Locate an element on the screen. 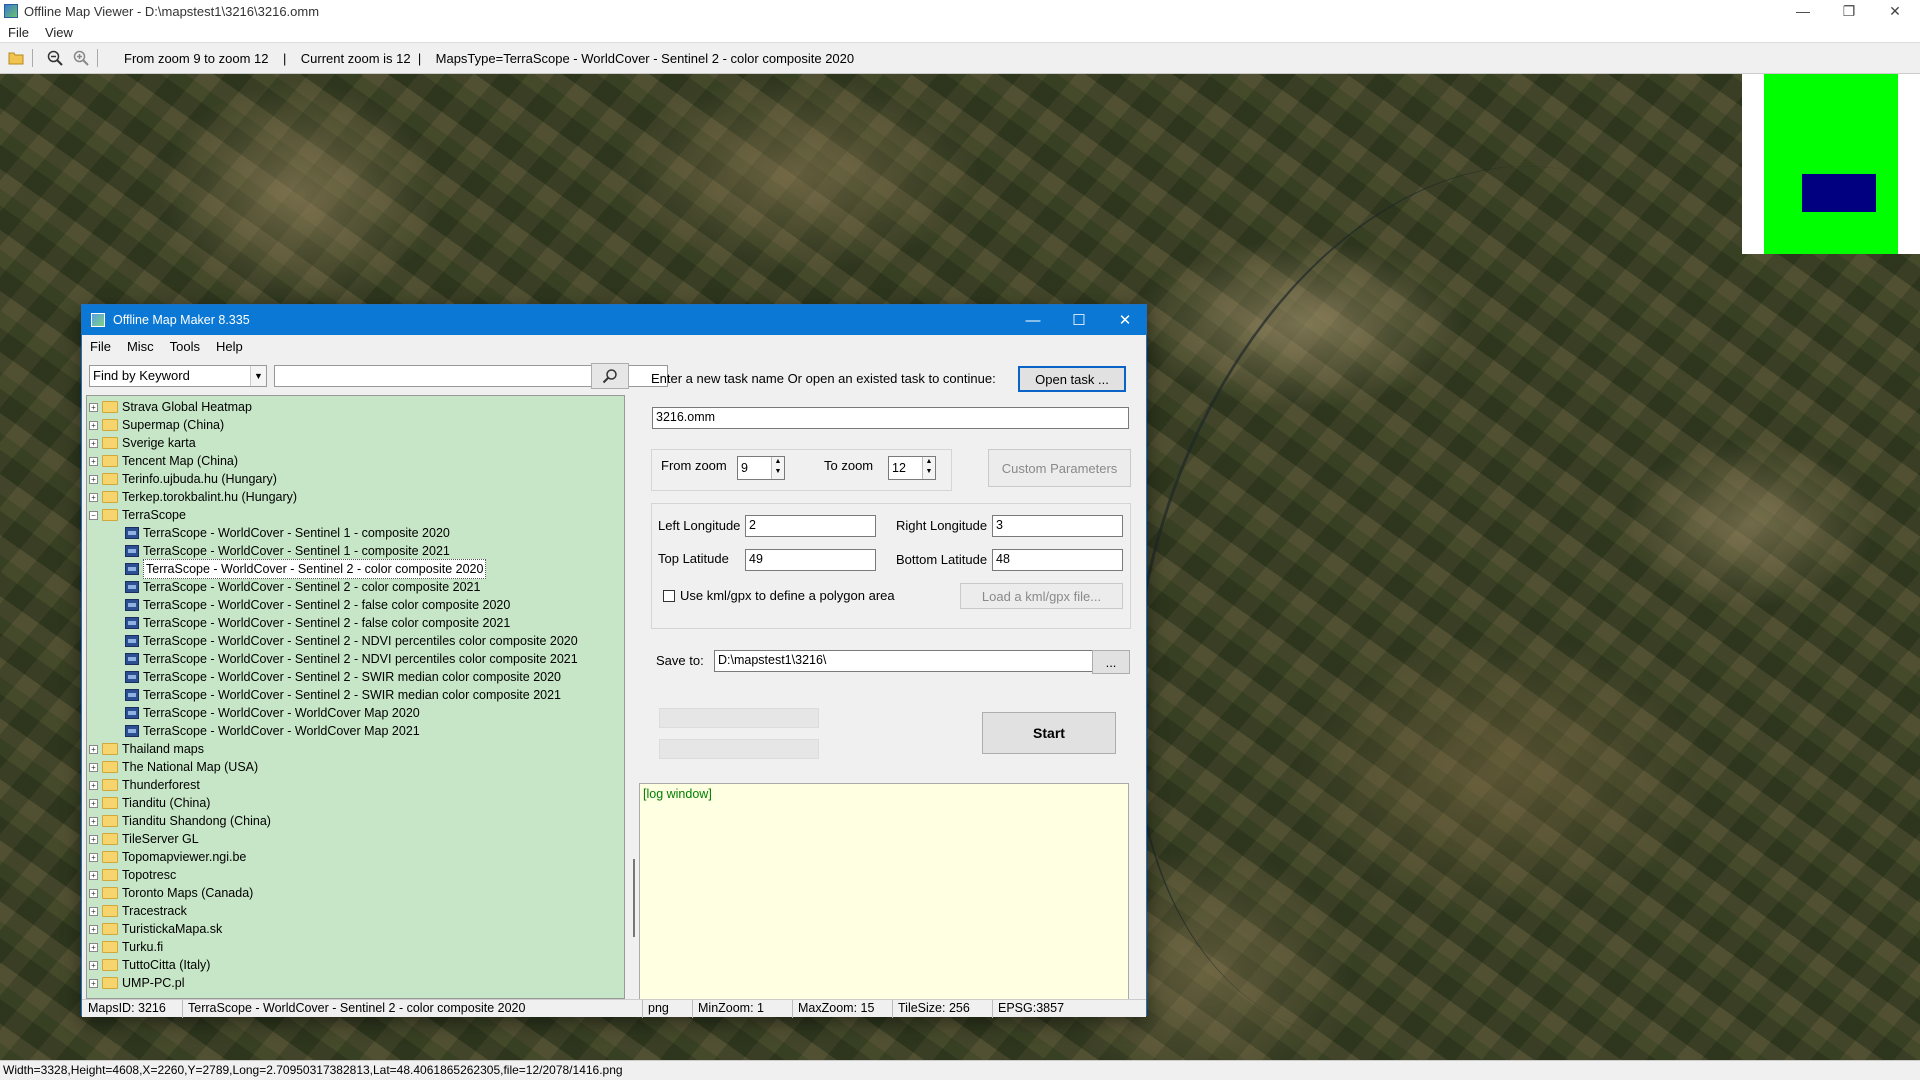 This screenshot has height=1080, width=1920. tree-item: + Tencent Map (China) is located at coordinates (163, 461).